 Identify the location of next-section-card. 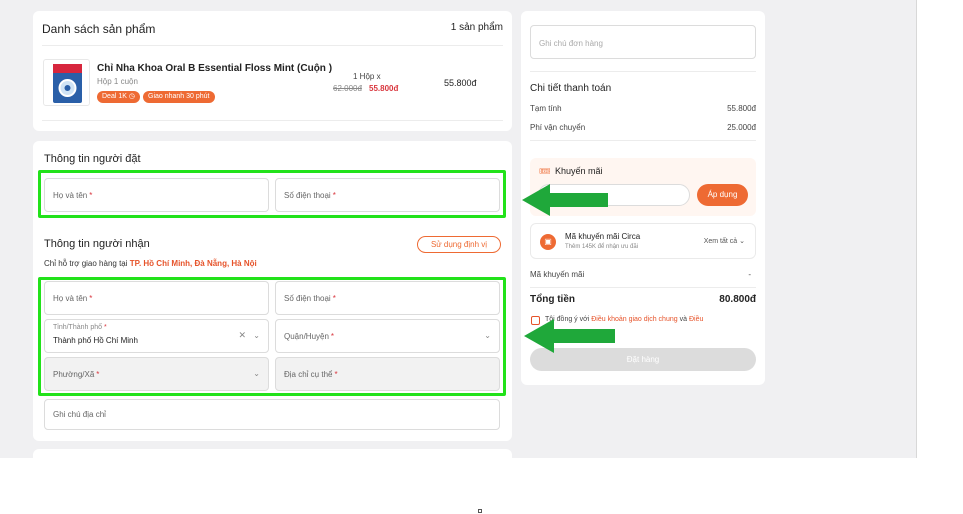
(272, 453).